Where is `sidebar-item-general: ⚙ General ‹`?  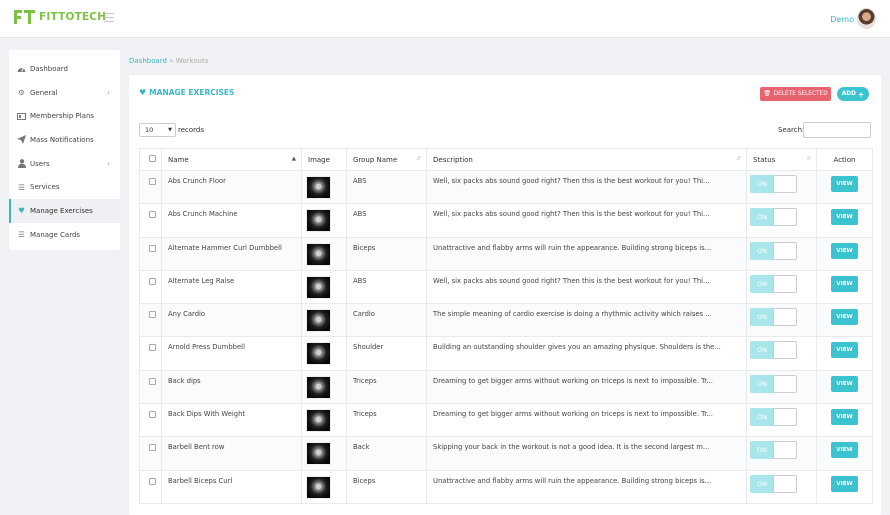
sidebar-item-general: ⚙ General ‹ is located at coordinates (64, 93).